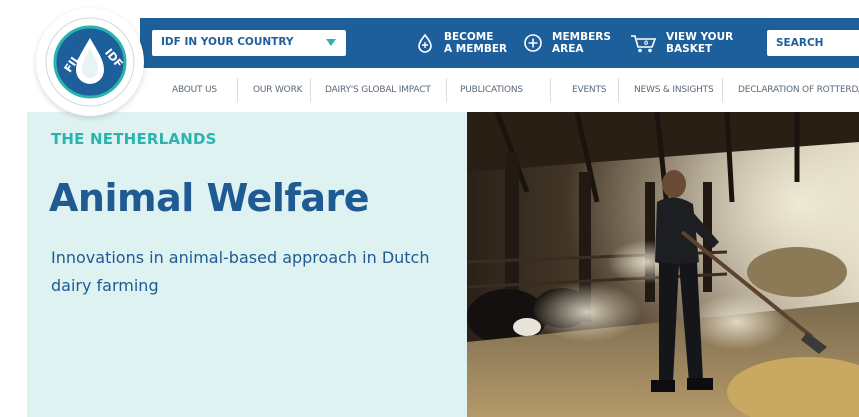 This screenshot has width=859, height=417. I want to click on country-select: IDF IN YOUR COUNTRY, so click(249, 43).